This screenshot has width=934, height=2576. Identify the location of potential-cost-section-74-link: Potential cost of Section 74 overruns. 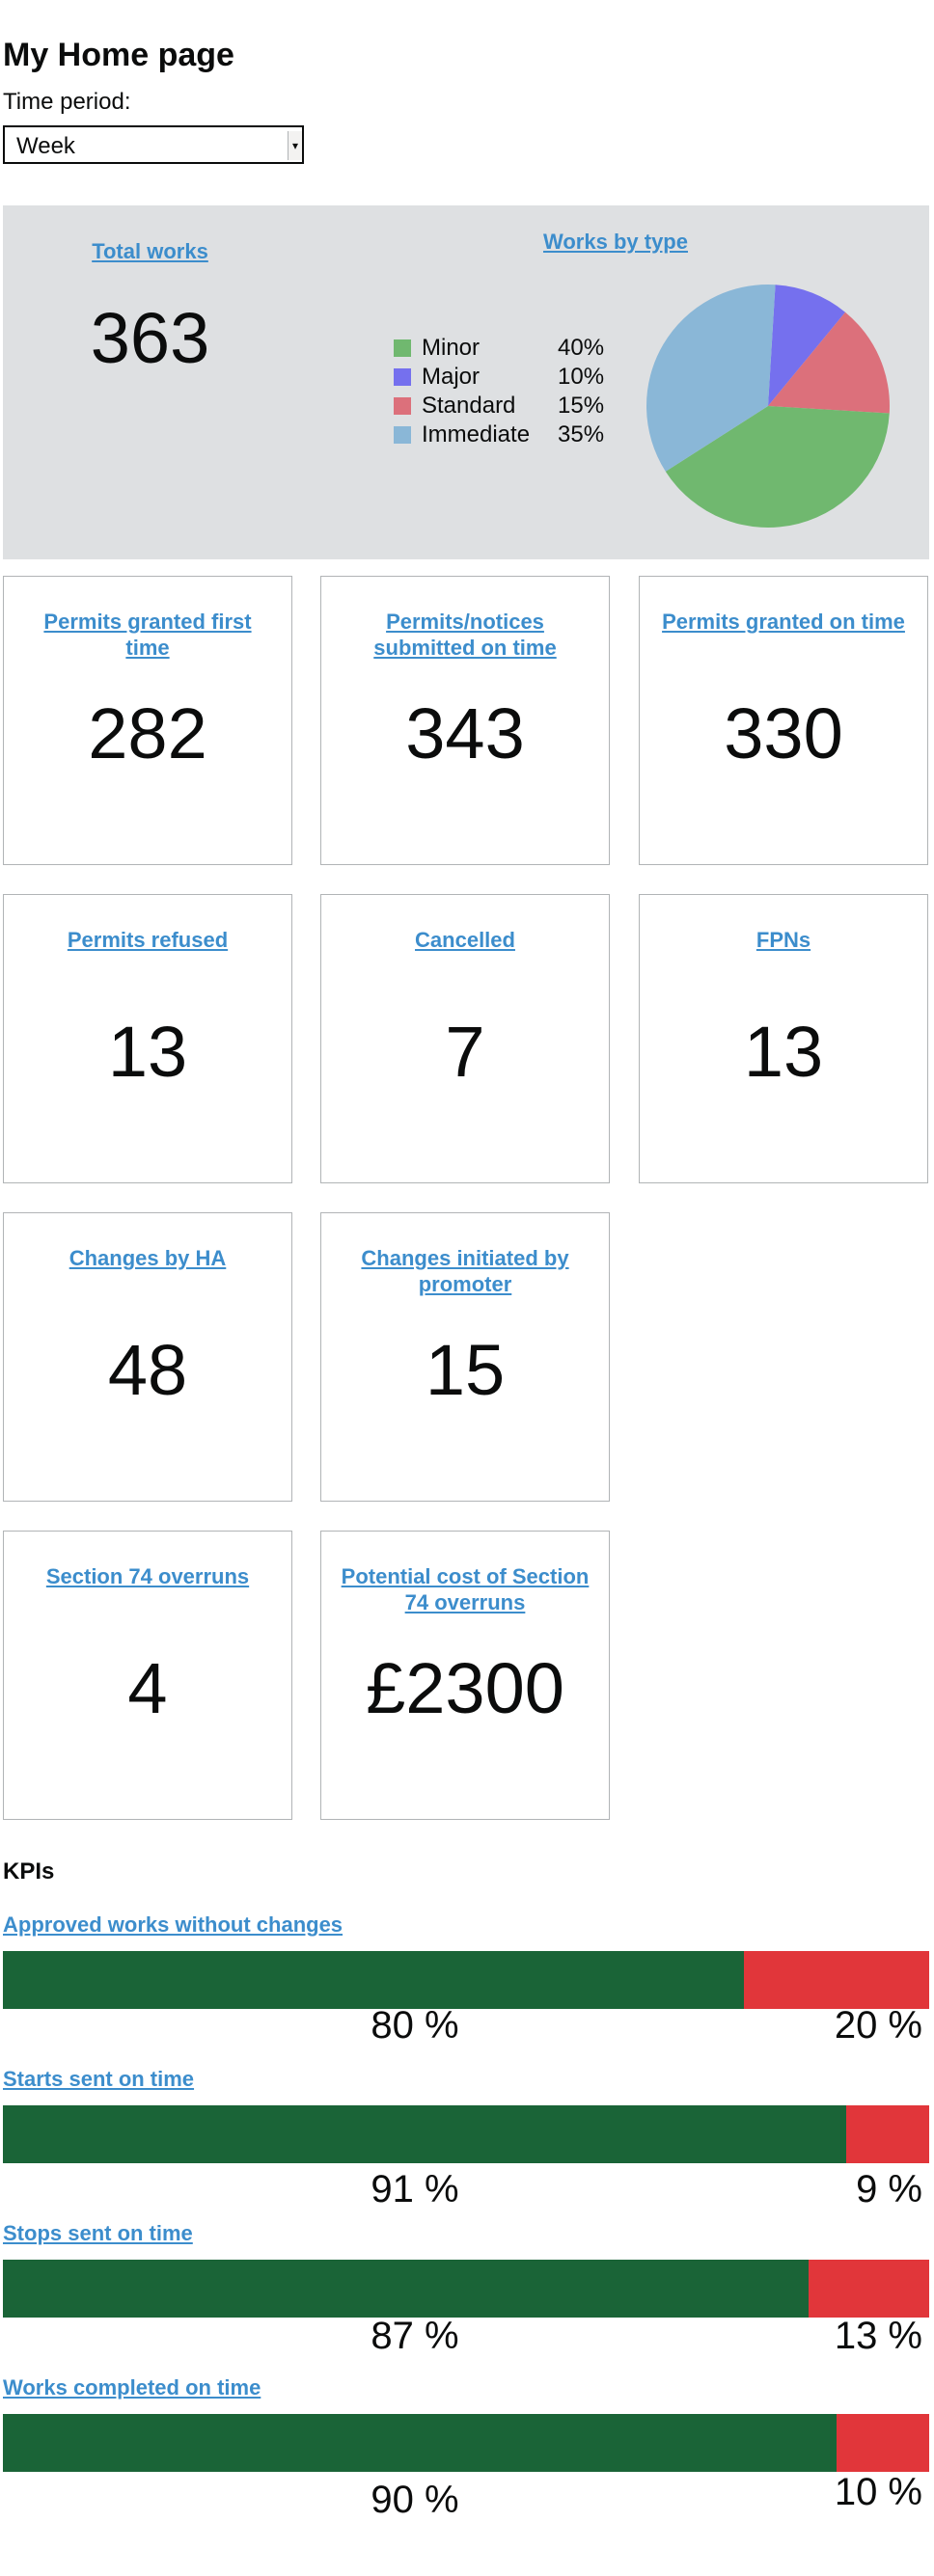
(465, 1589).